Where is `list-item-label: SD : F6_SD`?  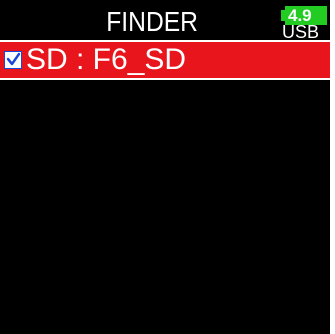
list-item-label: SD : F6_SD is located at coordinates (106, 59).